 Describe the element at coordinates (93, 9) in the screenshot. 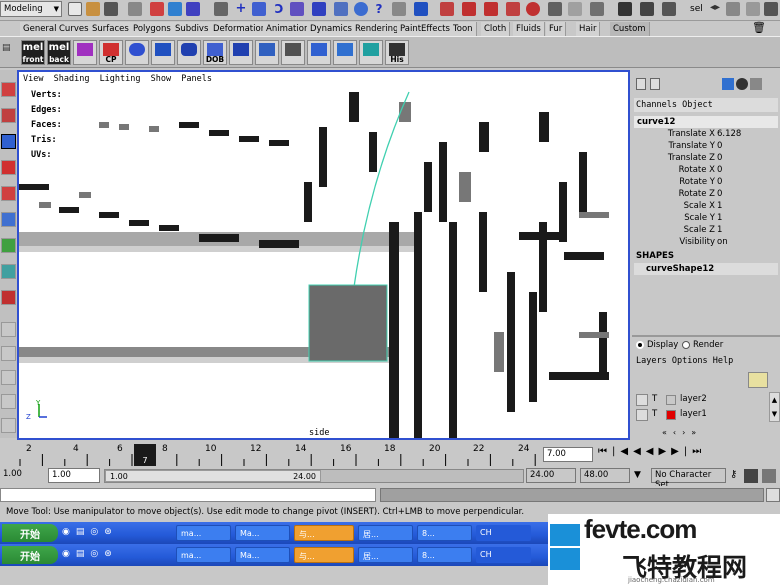

I see `open-scene-icon` at that location.